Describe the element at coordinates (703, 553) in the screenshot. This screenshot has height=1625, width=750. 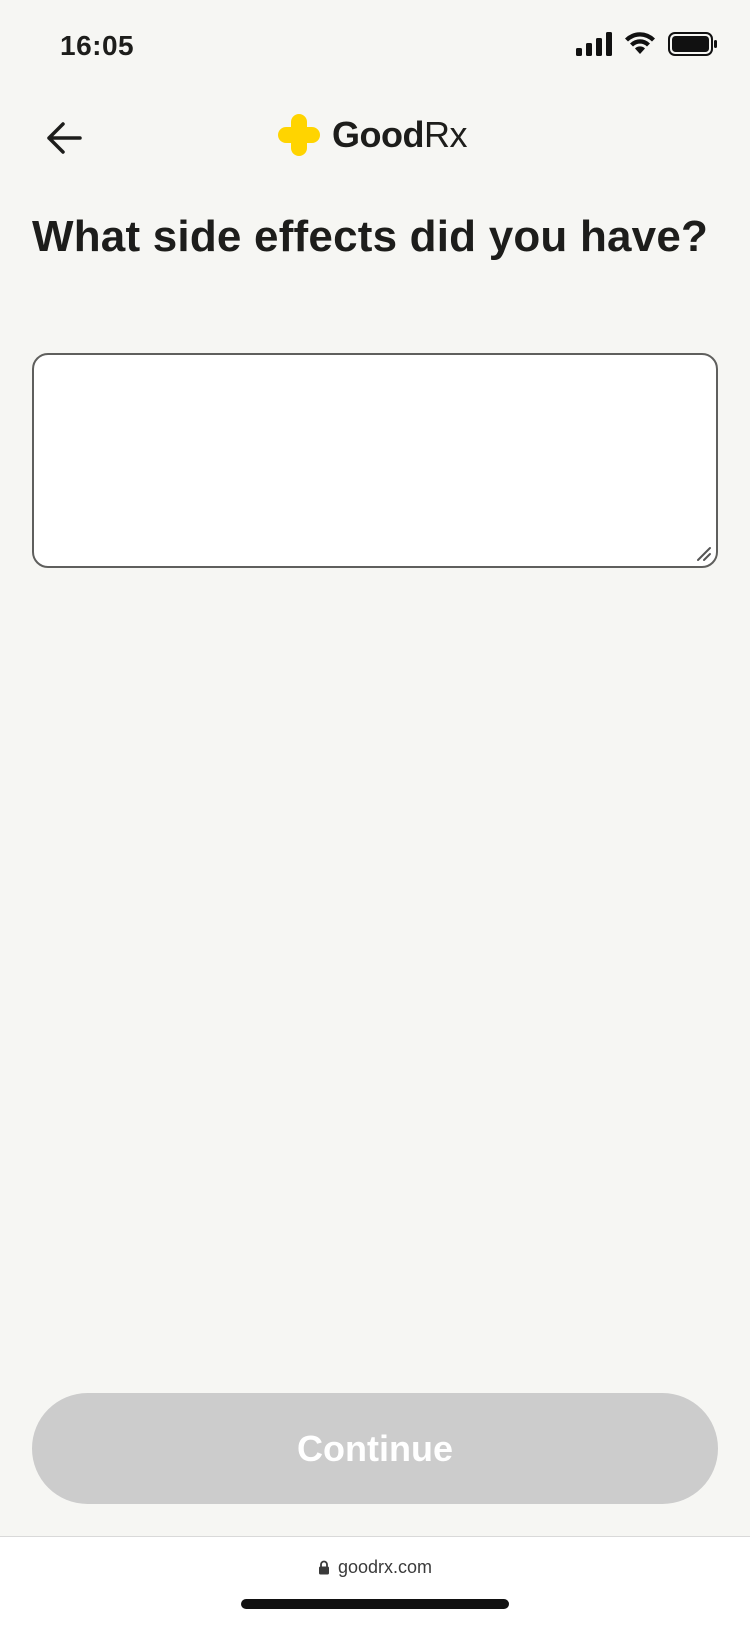
I see `resize-handle-icon` at that location.